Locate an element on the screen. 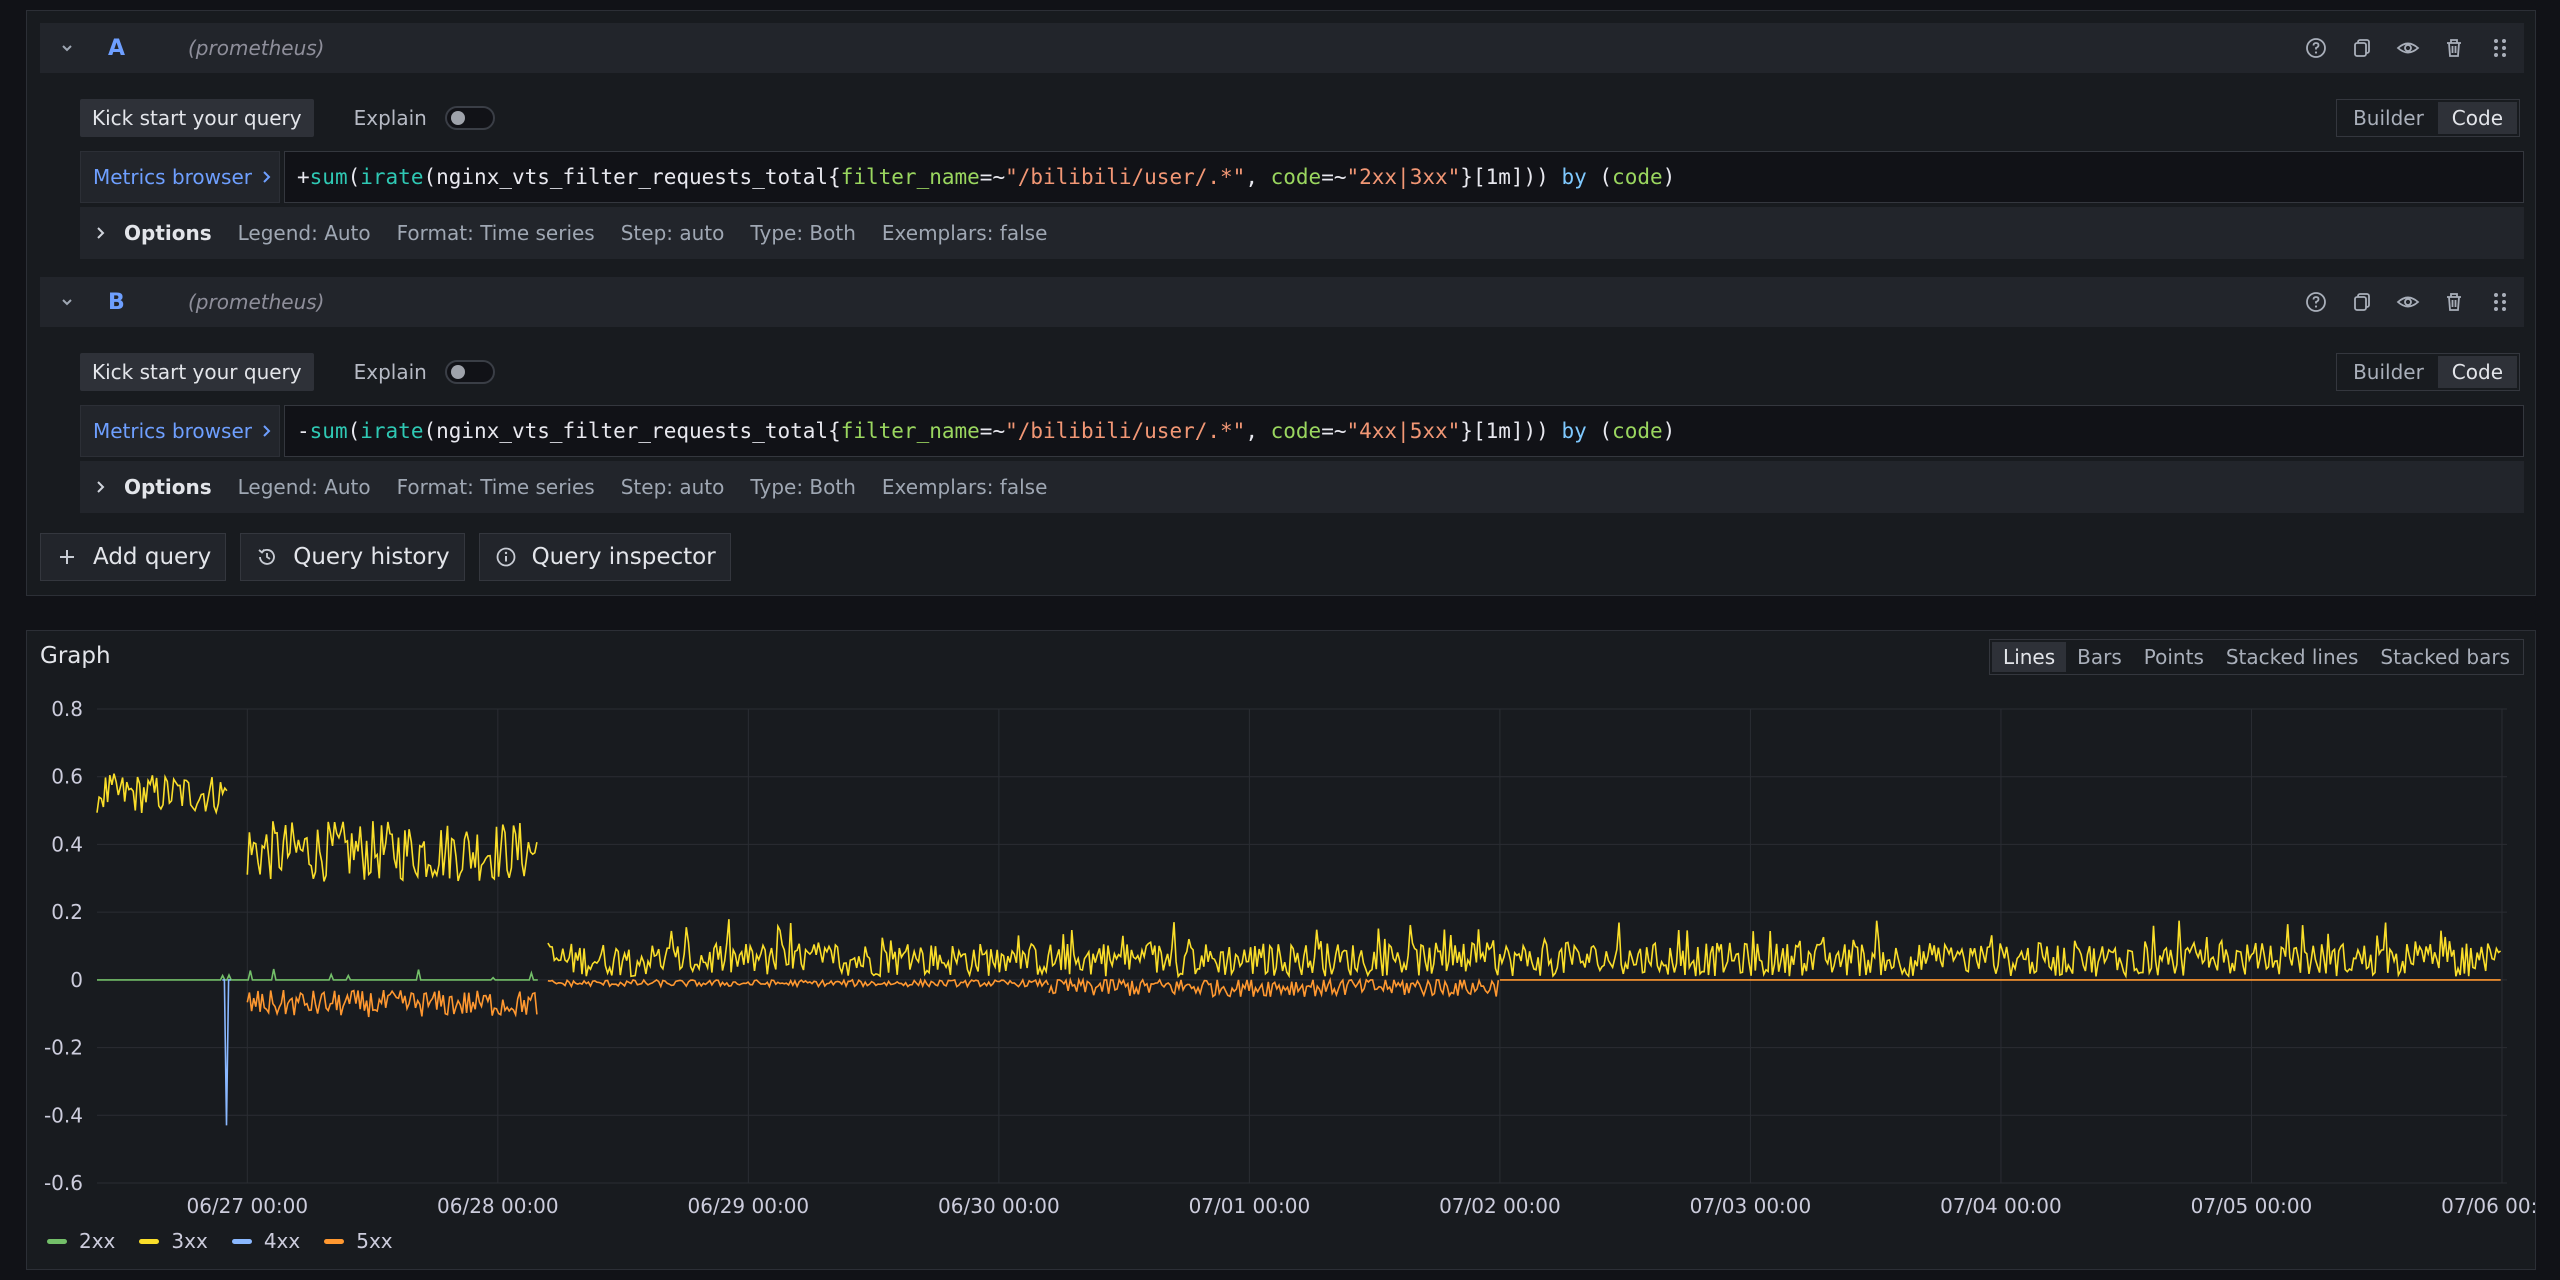 This screenshot has height=1280, width=2560. graph-mode-bars-button: Bars is located at coordinates (2099, 657).